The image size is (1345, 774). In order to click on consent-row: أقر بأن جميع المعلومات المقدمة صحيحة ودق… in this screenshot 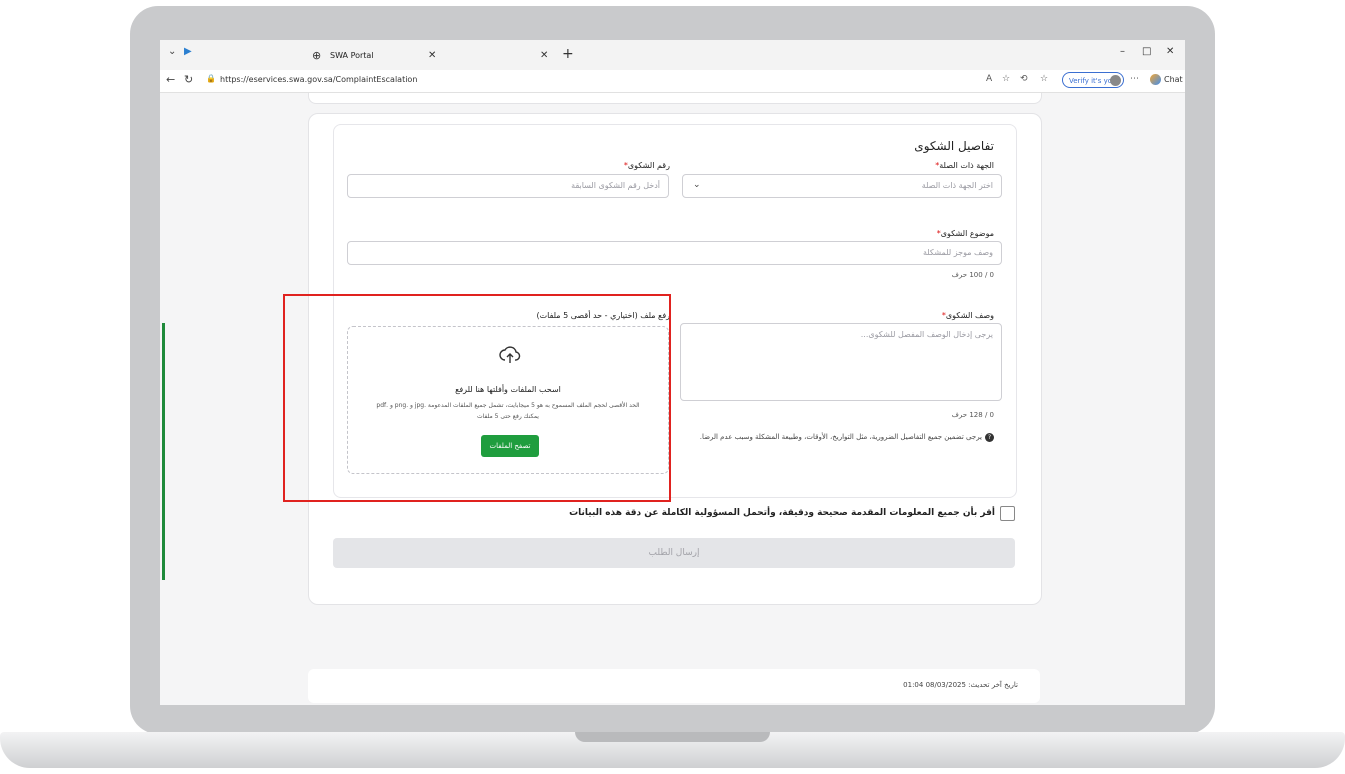, I will do `click(674, 514)`.